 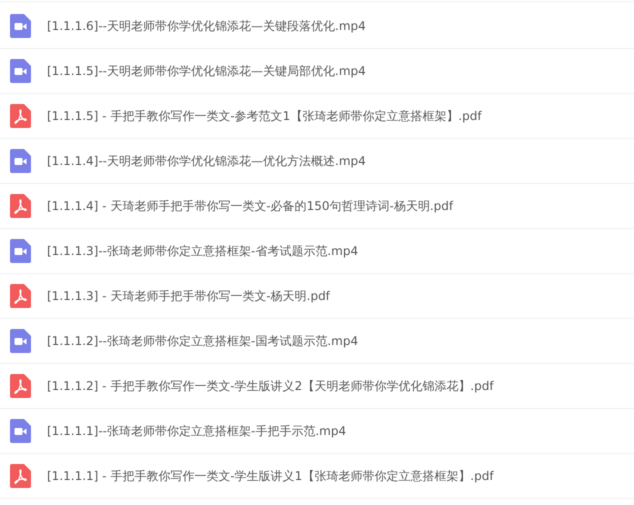 What do you see at coordinates (250, 206) in the screenshot?
I see `file-name: [1.1.1.4] - 天琦老师手把手带你写一类文-必备的150句哲理诗词-杨天明.pdf` at bounding box center [250, 206].